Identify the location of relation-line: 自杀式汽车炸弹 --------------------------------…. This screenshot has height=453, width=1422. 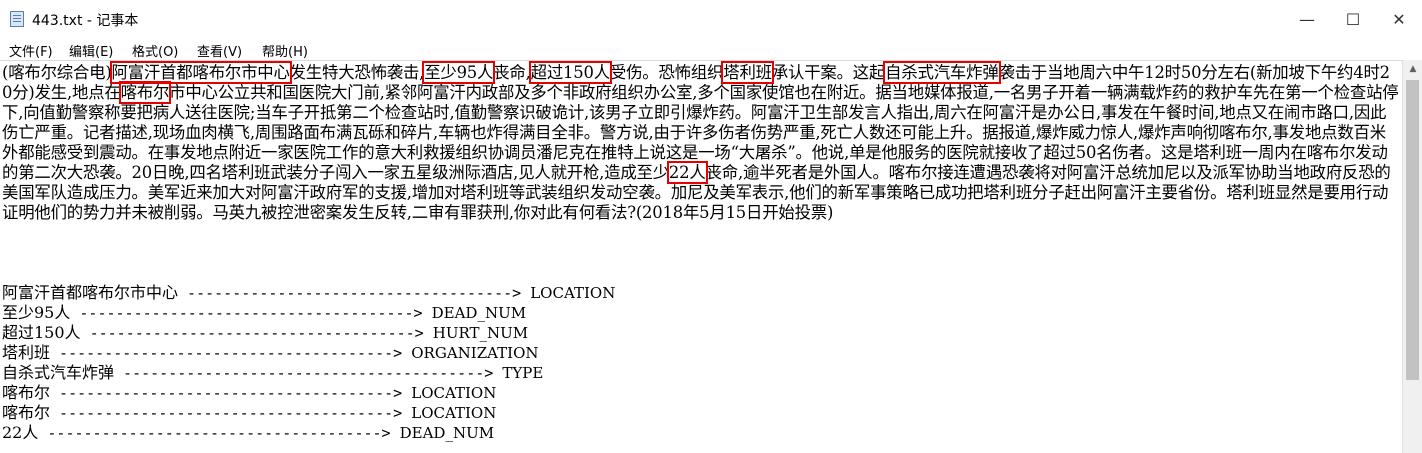
(272, 373).